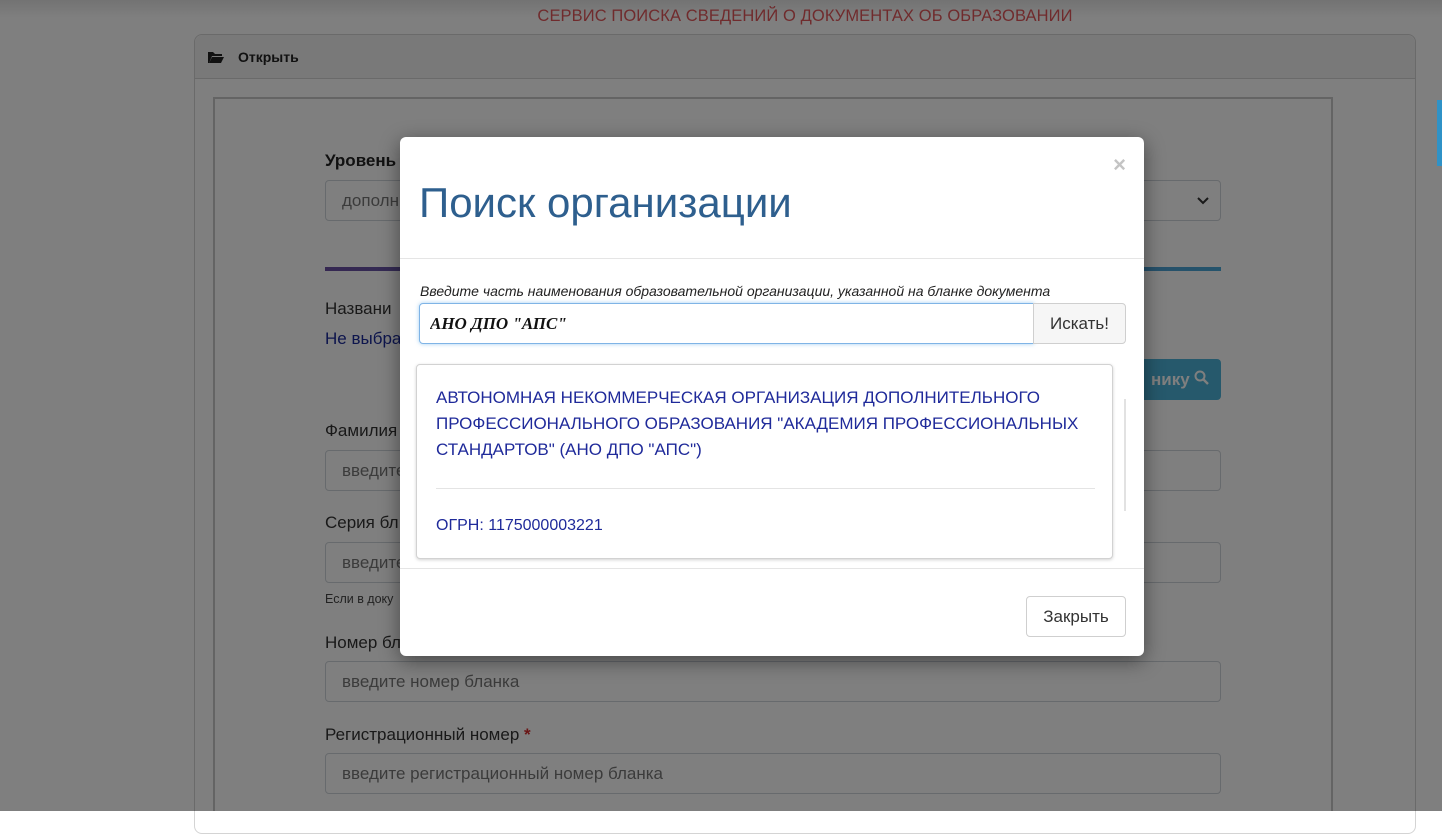  What do you see at coordinates (605, 202) in the screenshot?
I see `modal-title: Поиск организации` at bounding box center [605, 202].